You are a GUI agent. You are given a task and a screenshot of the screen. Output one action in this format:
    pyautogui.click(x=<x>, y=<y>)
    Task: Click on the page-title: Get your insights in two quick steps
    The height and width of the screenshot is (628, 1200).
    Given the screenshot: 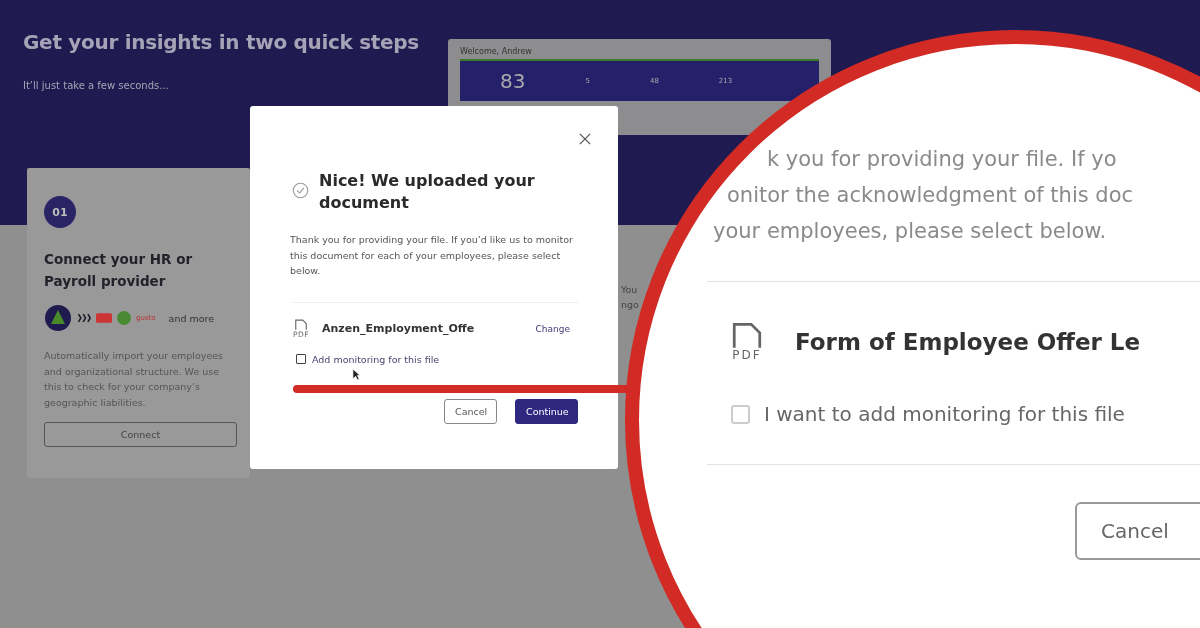 What is the action you would take?
    pyautogui.click(x=221, y=42)
    